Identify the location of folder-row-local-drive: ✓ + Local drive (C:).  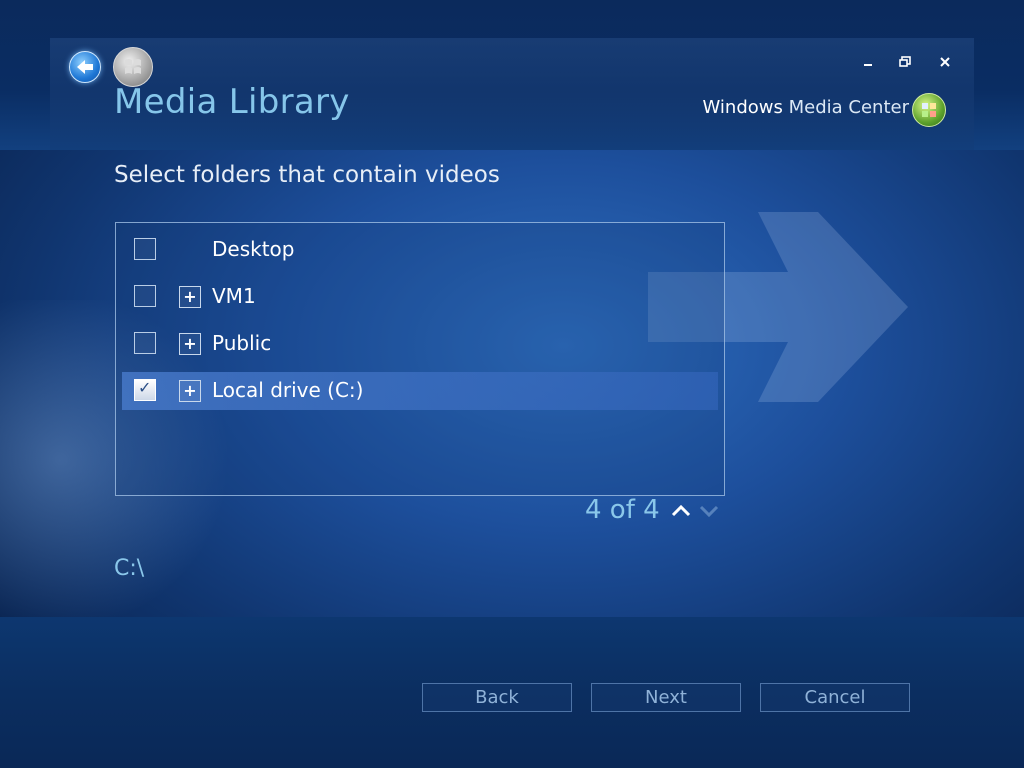
(420, 391).